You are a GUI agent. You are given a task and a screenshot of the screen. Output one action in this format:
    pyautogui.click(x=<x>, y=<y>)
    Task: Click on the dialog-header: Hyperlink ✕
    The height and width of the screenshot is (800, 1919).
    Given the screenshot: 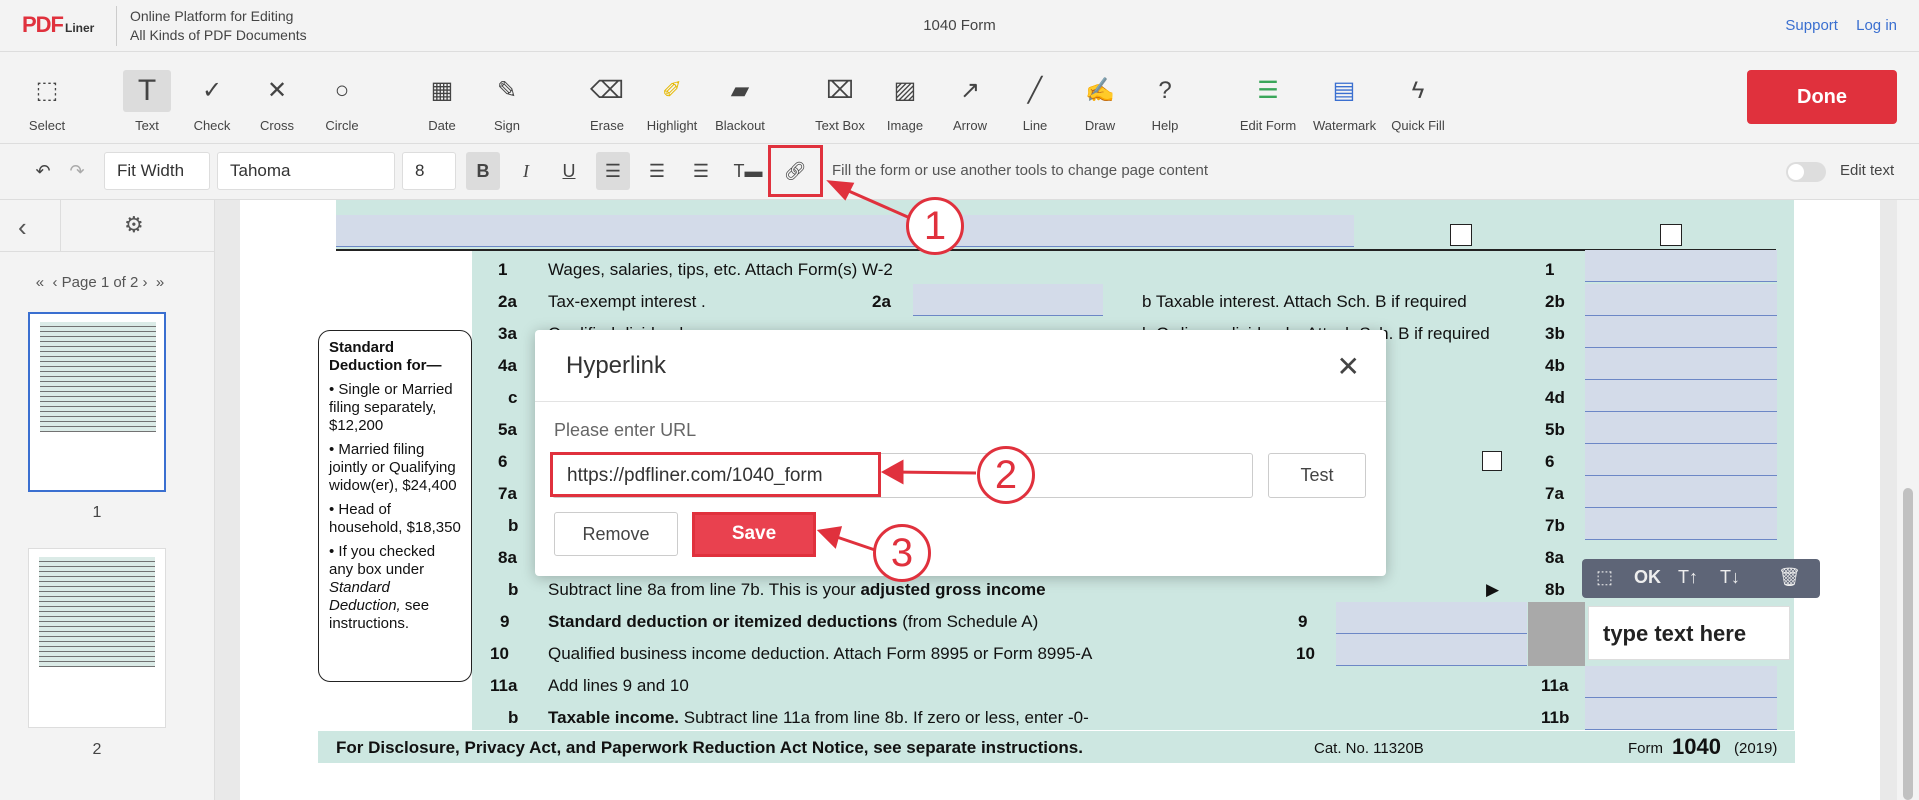 What is the action you would take?
    pyautogui.click(x=960, y=366)
    